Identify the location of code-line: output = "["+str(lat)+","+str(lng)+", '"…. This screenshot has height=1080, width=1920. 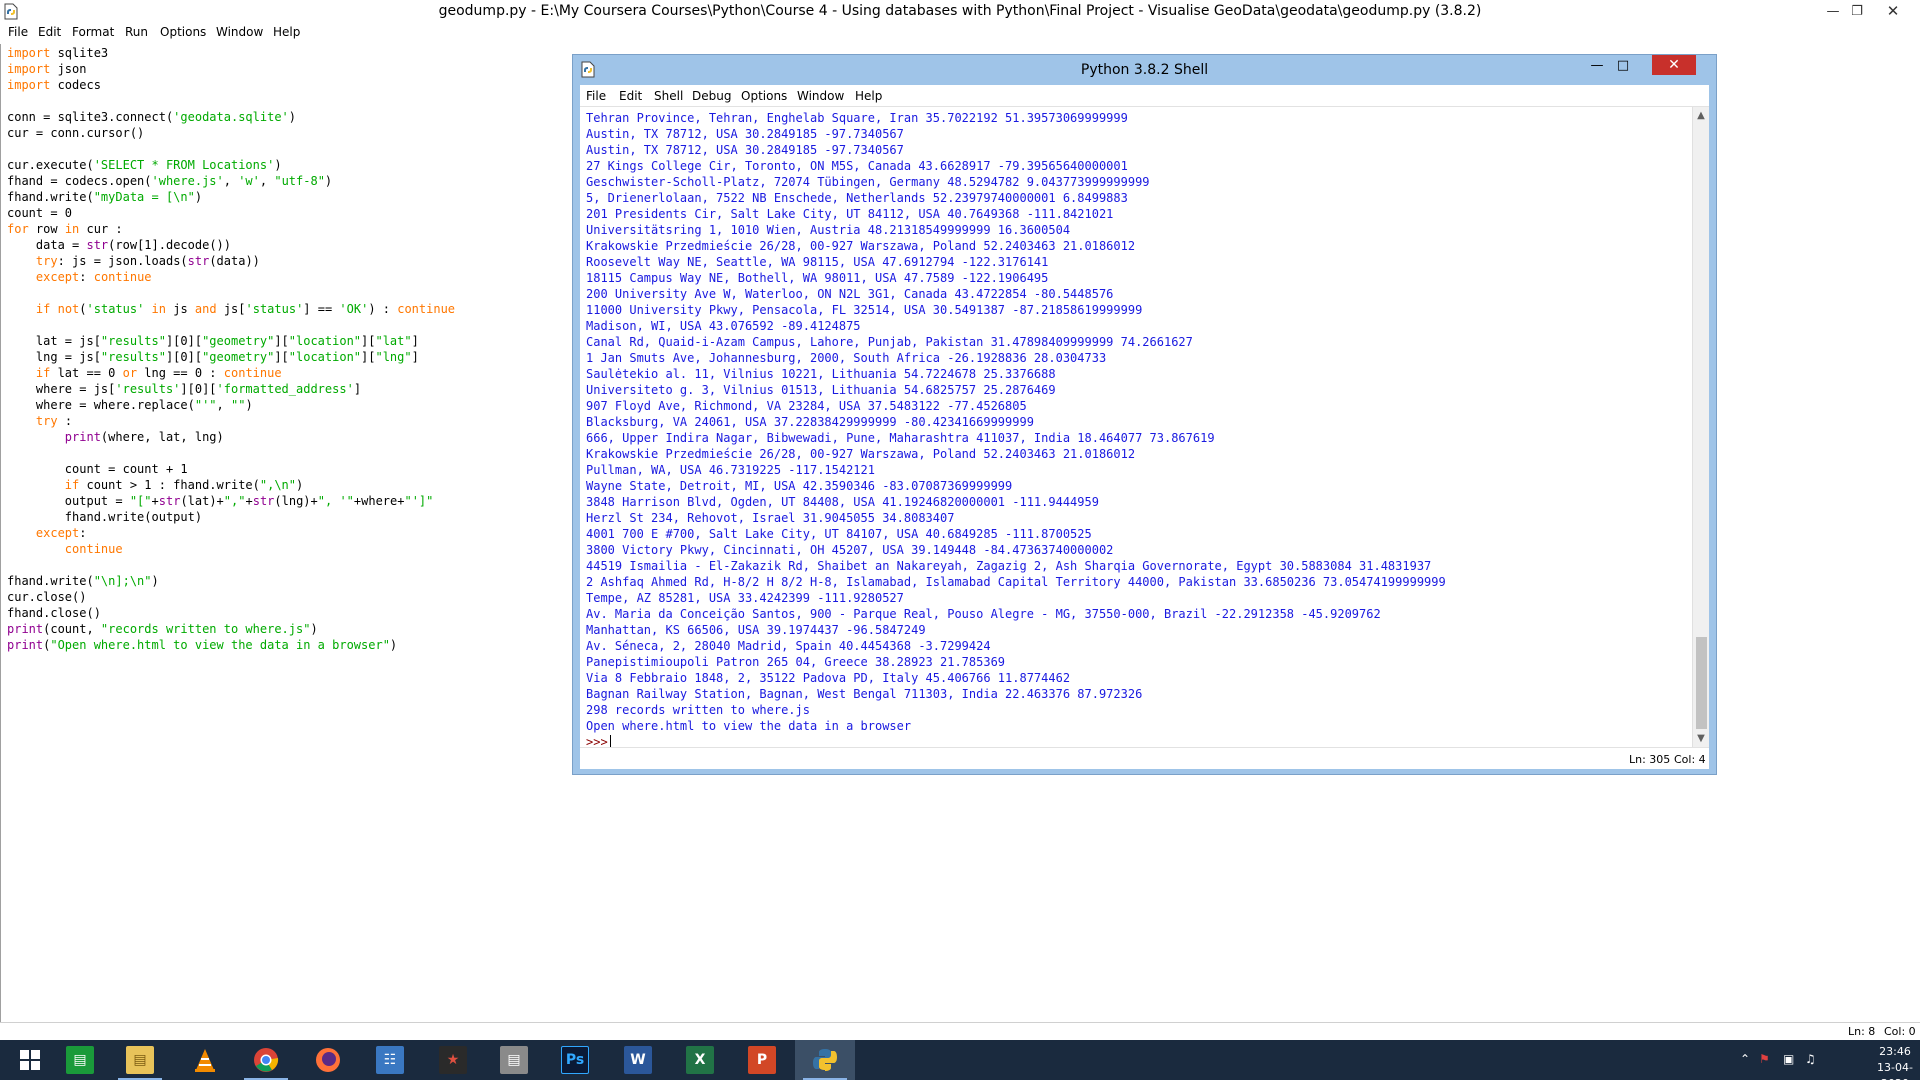
(231, 501).